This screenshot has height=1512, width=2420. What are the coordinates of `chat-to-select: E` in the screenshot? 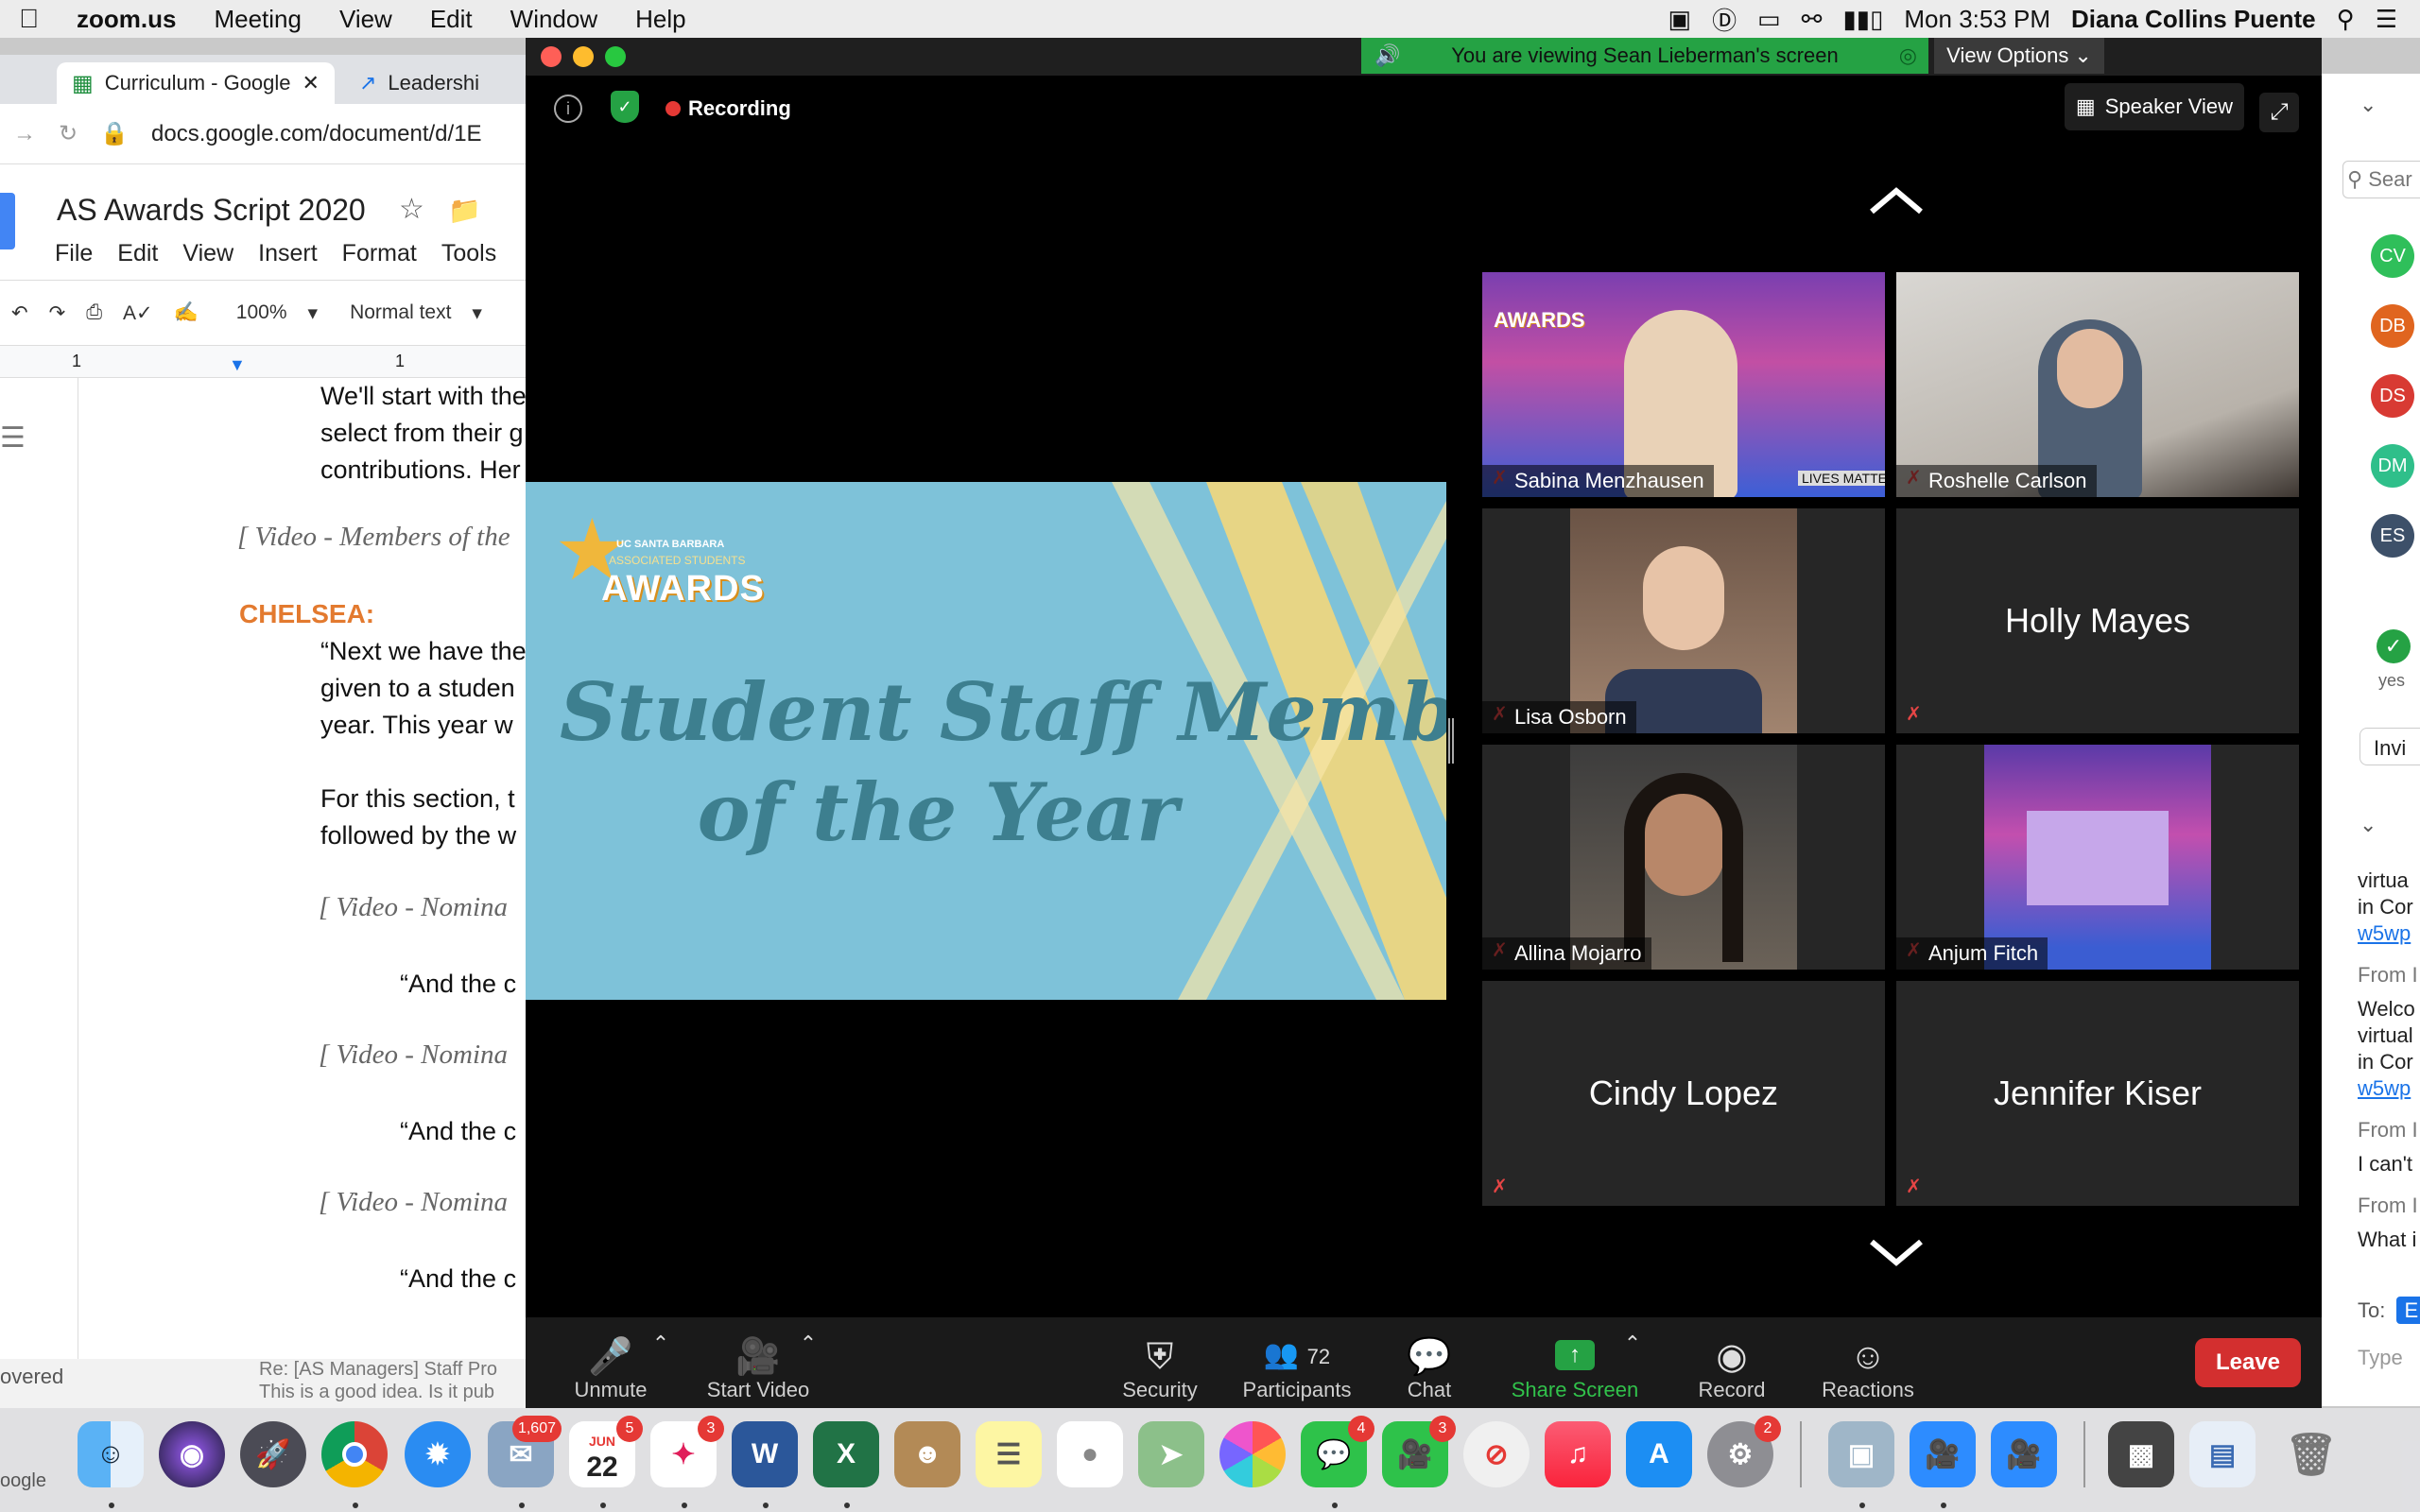 It's located at (2408, 1310).